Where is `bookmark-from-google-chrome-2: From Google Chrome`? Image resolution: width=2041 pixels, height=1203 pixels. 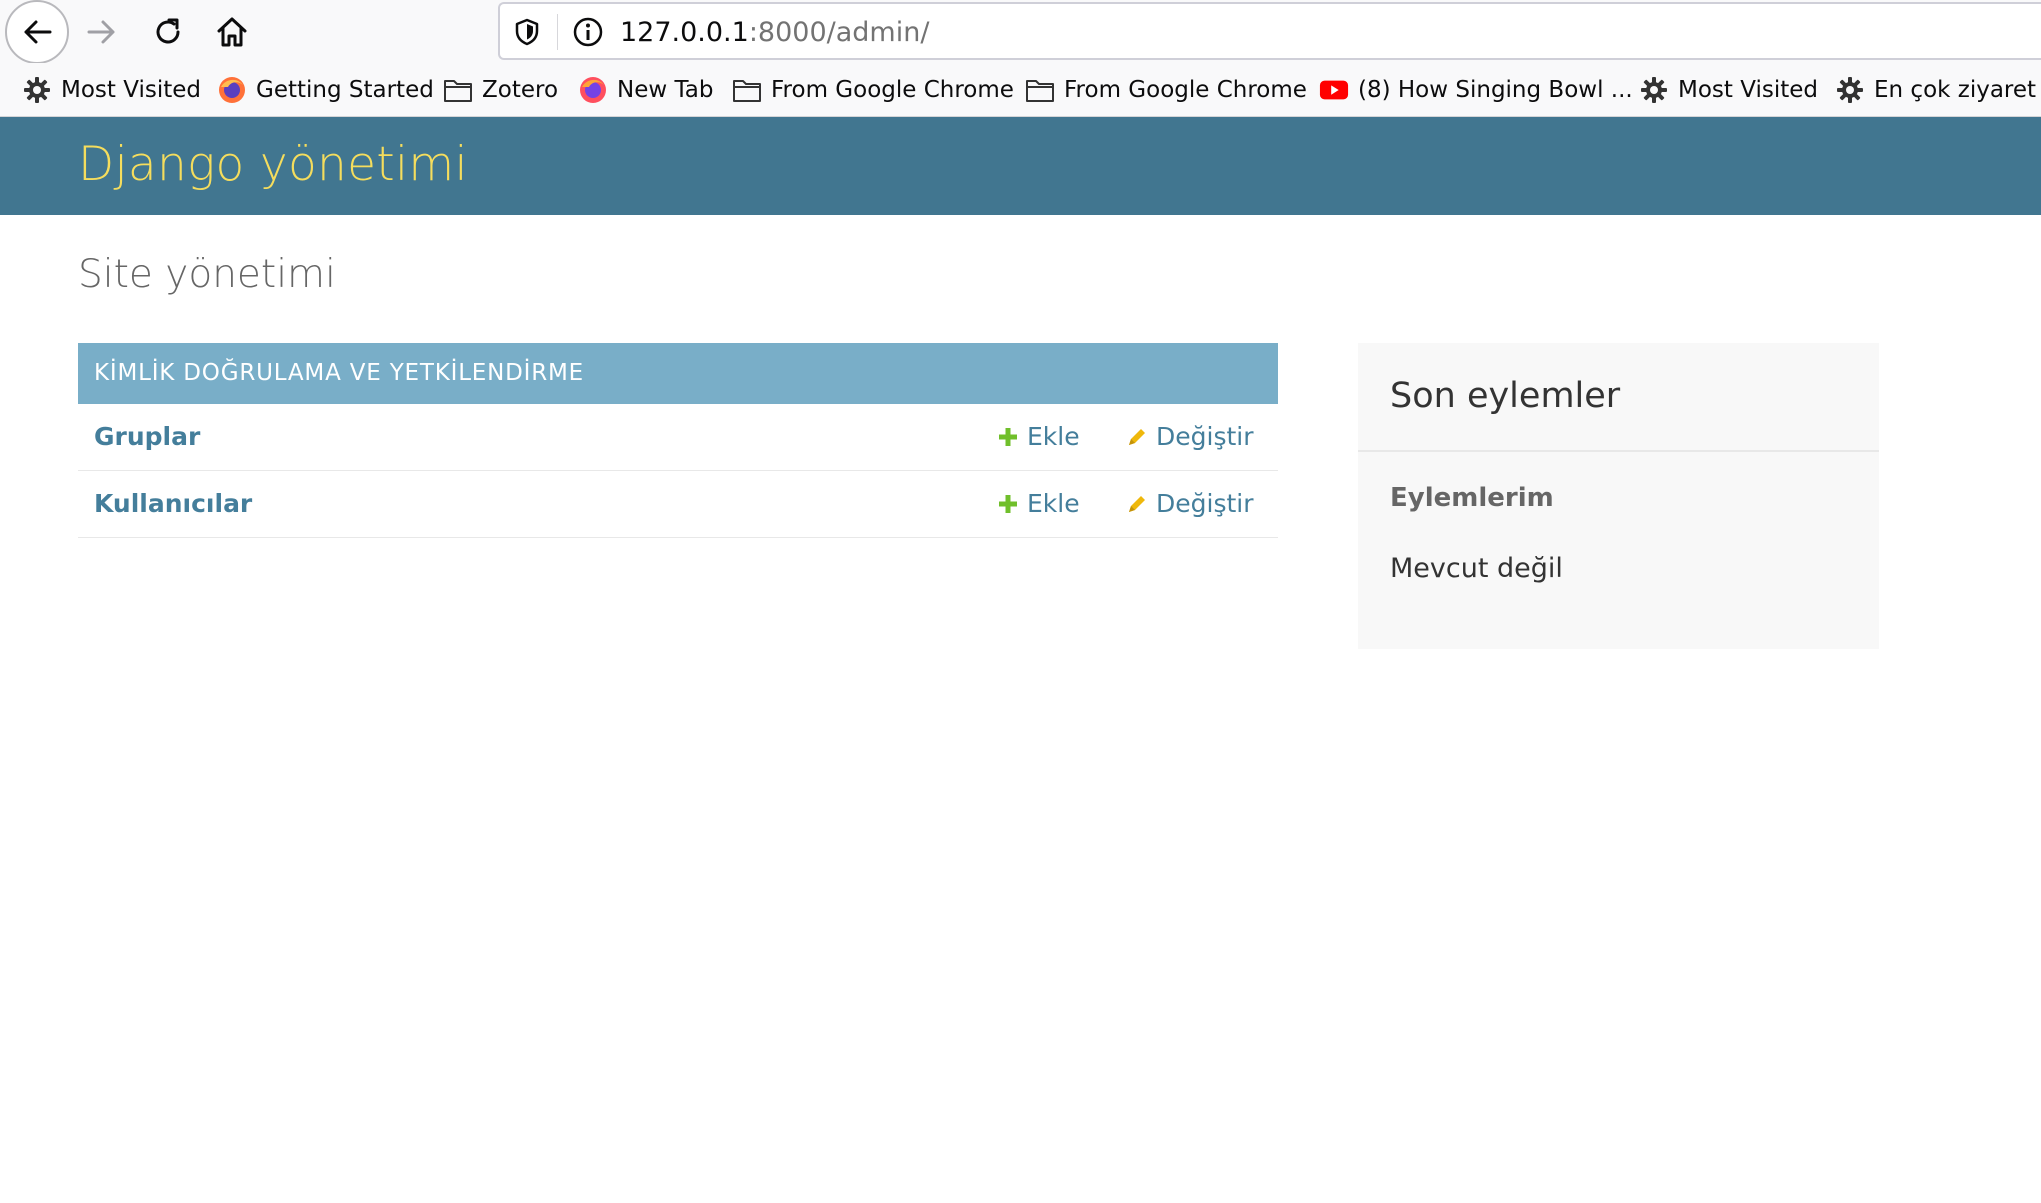 bookmark-from-google-chrome-2: From Google Chrome is located at coordinates (1166, 90).